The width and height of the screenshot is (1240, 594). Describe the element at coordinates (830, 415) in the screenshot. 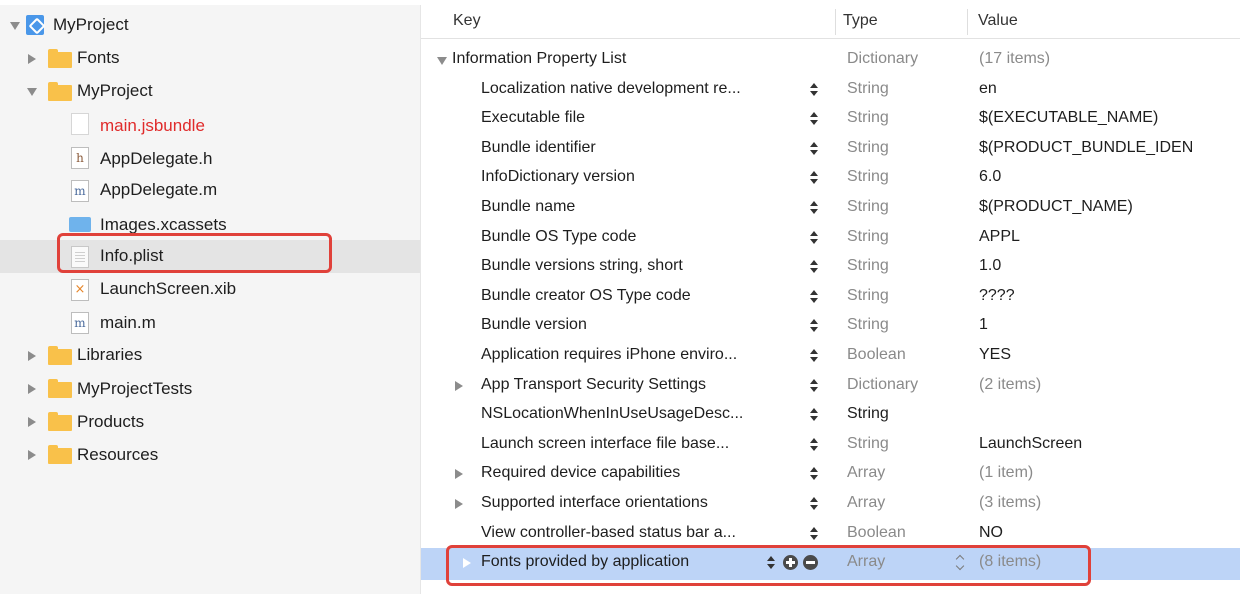

I see `plist-row: NSLocationWhenInUseUsageDesc... String` at that location.